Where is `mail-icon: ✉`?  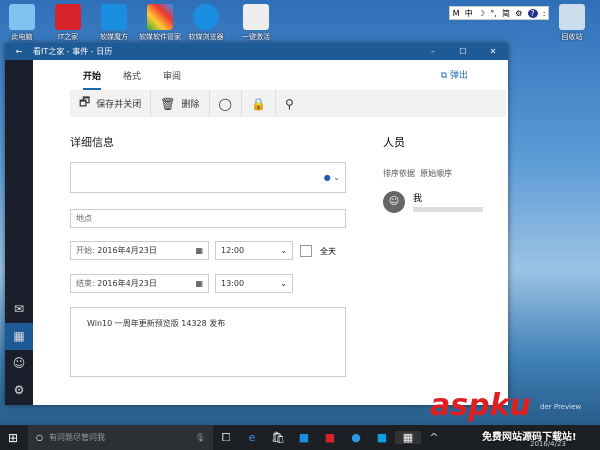
mail-icon: ✉ is located at coordinates (19, 309).